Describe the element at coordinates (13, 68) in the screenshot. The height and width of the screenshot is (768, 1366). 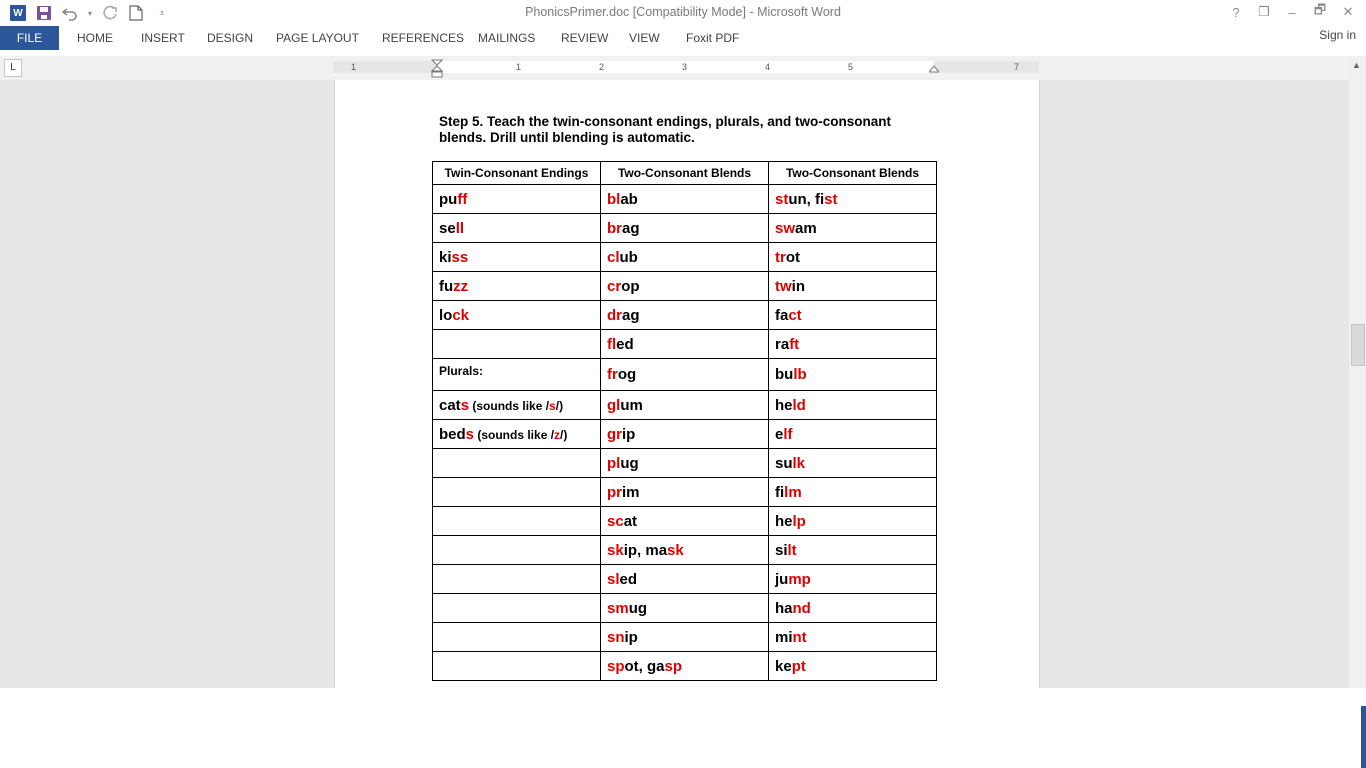
I see `tab-selector: L` at that location.